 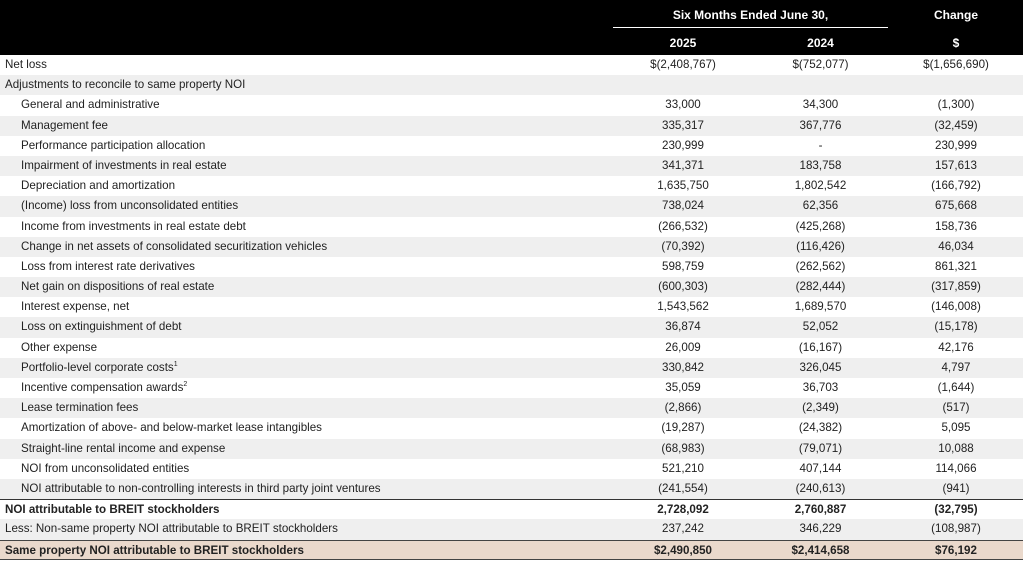 What do you see at coordinates (683, 64) in the screenshot?
I see `value-2025: $(2,408,767)` at bounding box center [683, 64].